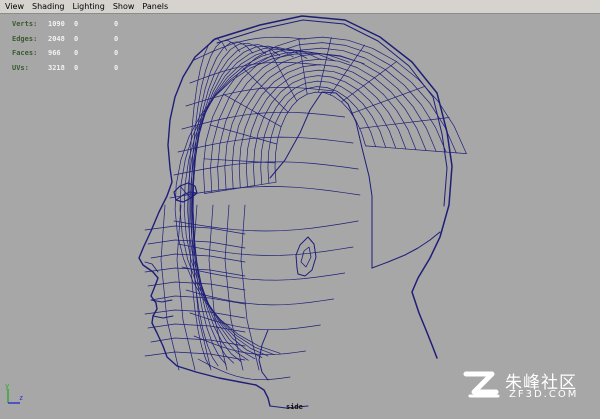 This screenshot has height=419, width=600. I want to click on mouth-line, so click(161, 301).